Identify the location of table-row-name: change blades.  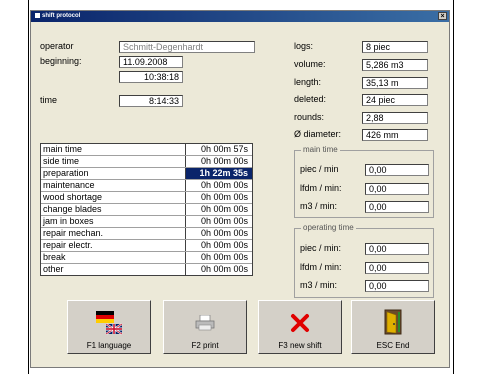
(113, 209).